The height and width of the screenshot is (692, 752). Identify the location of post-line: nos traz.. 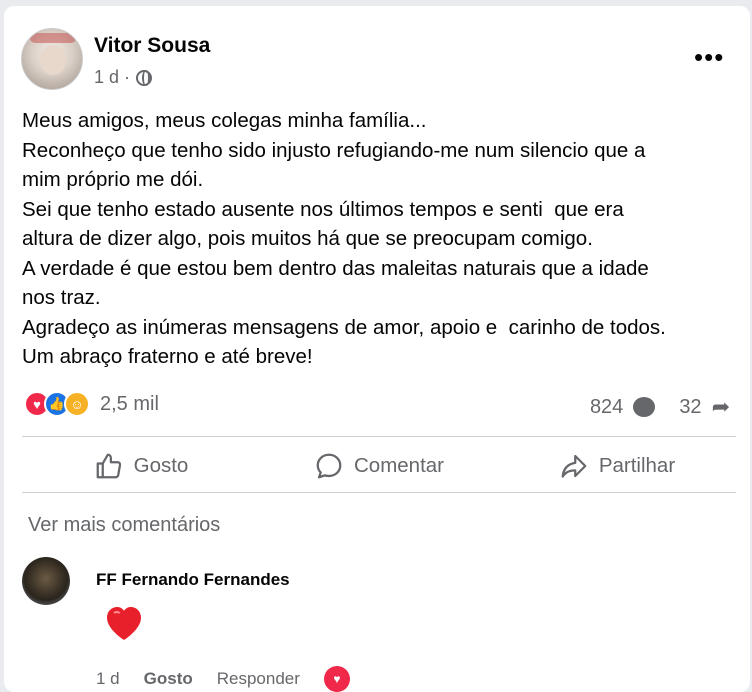
(61, 297).